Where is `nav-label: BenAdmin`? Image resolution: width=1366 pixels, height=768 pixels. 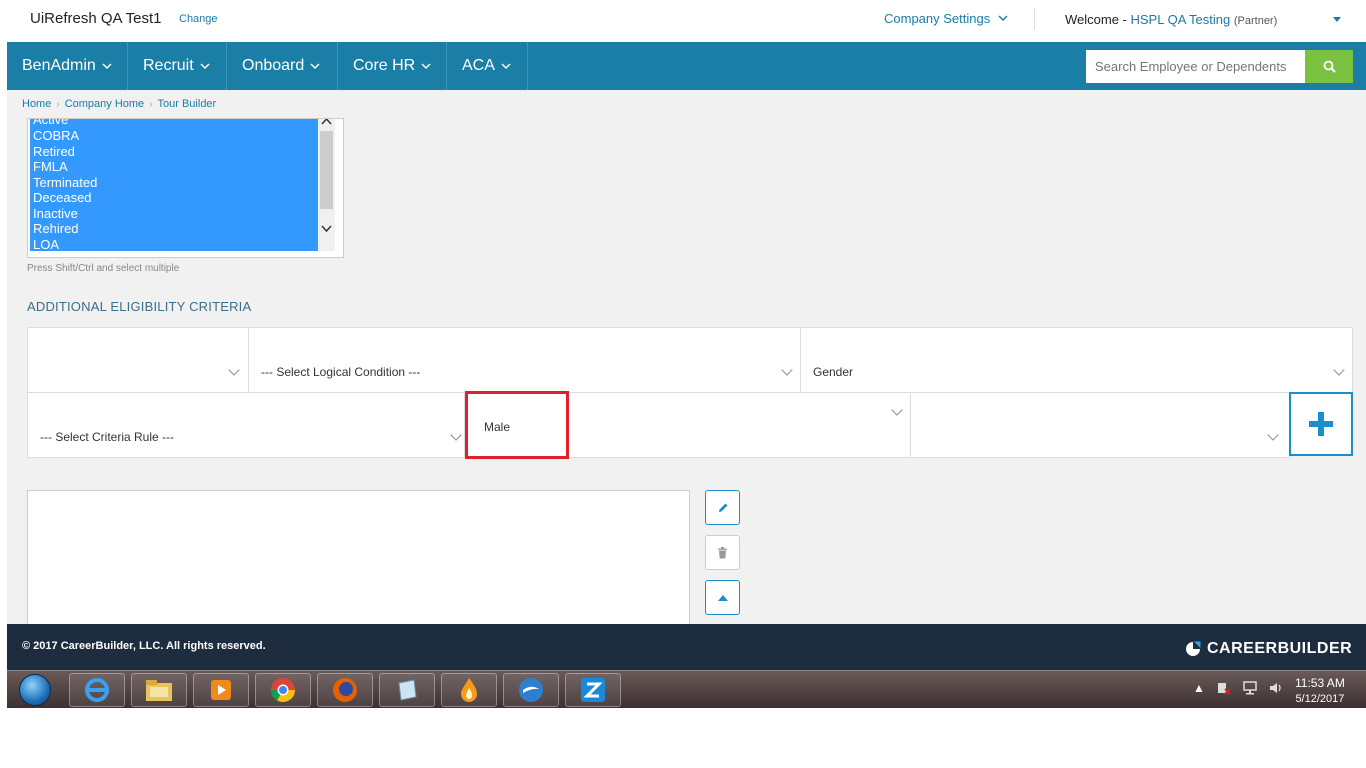 nav-label: BenAdmin is located at coordinates (59, 65).